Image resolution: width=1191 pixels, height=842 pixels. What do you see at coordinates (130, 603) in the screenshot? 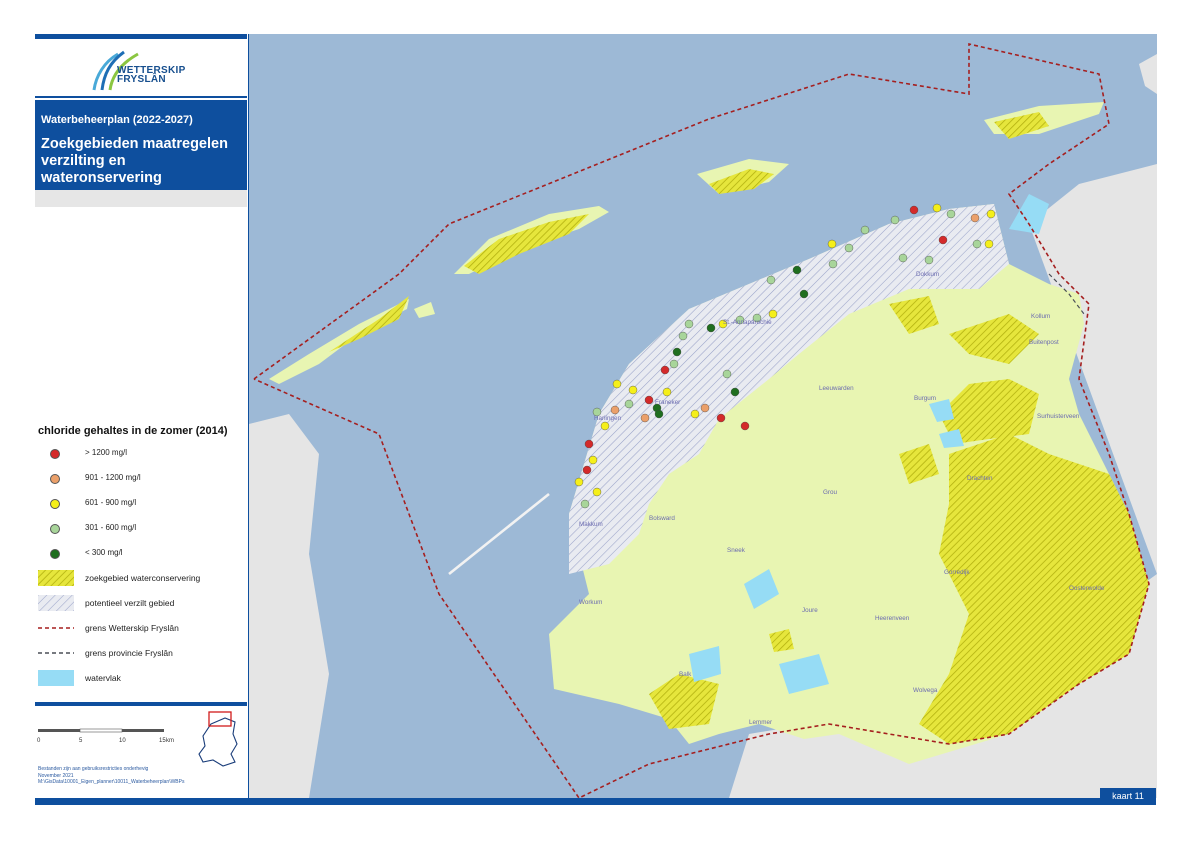
I see `legend-label: potentieel verzilt gebied` at bounding box center [130, 603].